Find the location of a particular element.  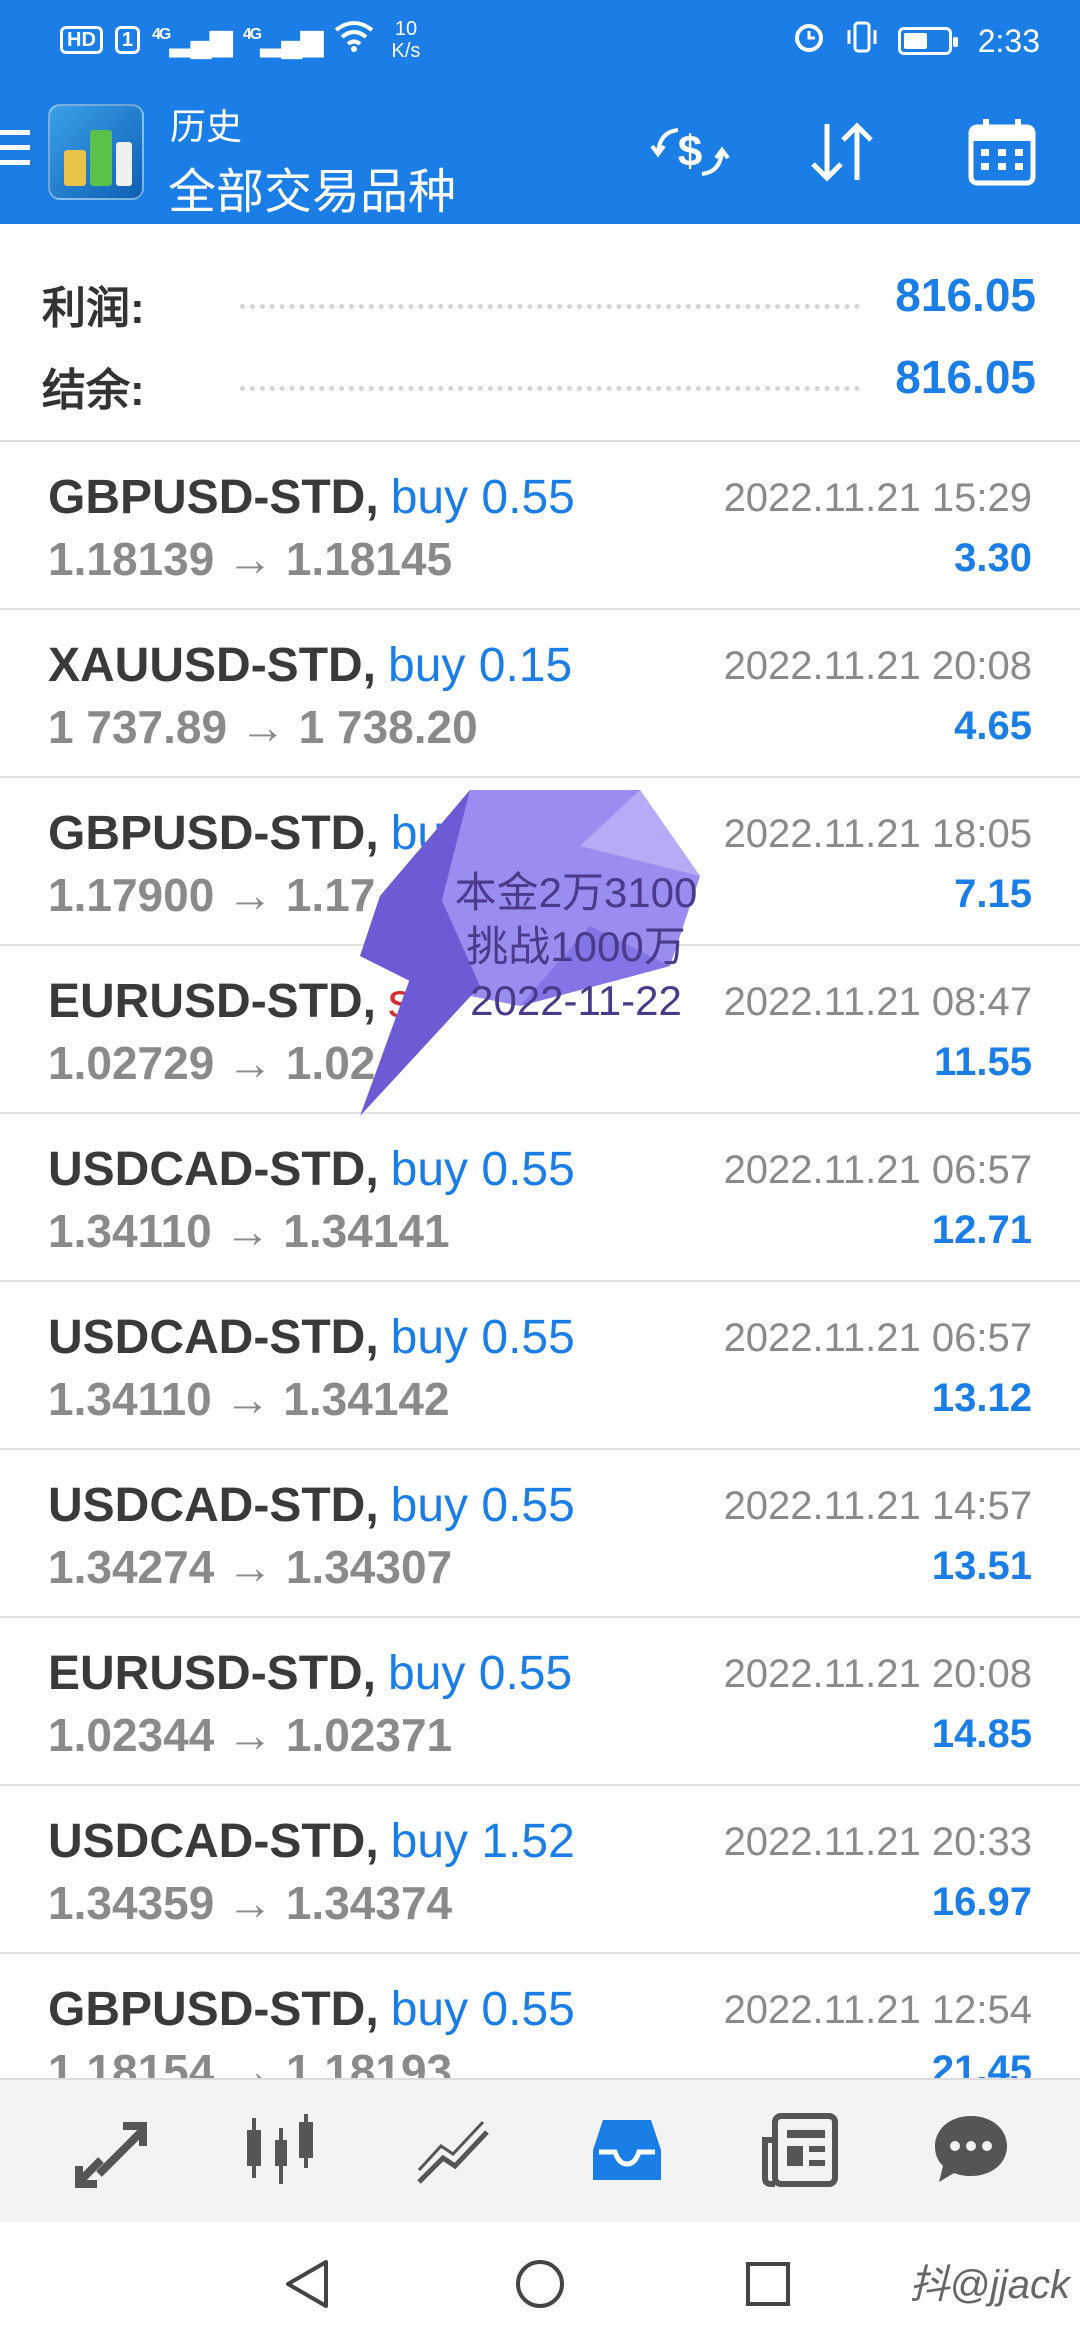

chart-icon is located at coordinates (453, 2152).